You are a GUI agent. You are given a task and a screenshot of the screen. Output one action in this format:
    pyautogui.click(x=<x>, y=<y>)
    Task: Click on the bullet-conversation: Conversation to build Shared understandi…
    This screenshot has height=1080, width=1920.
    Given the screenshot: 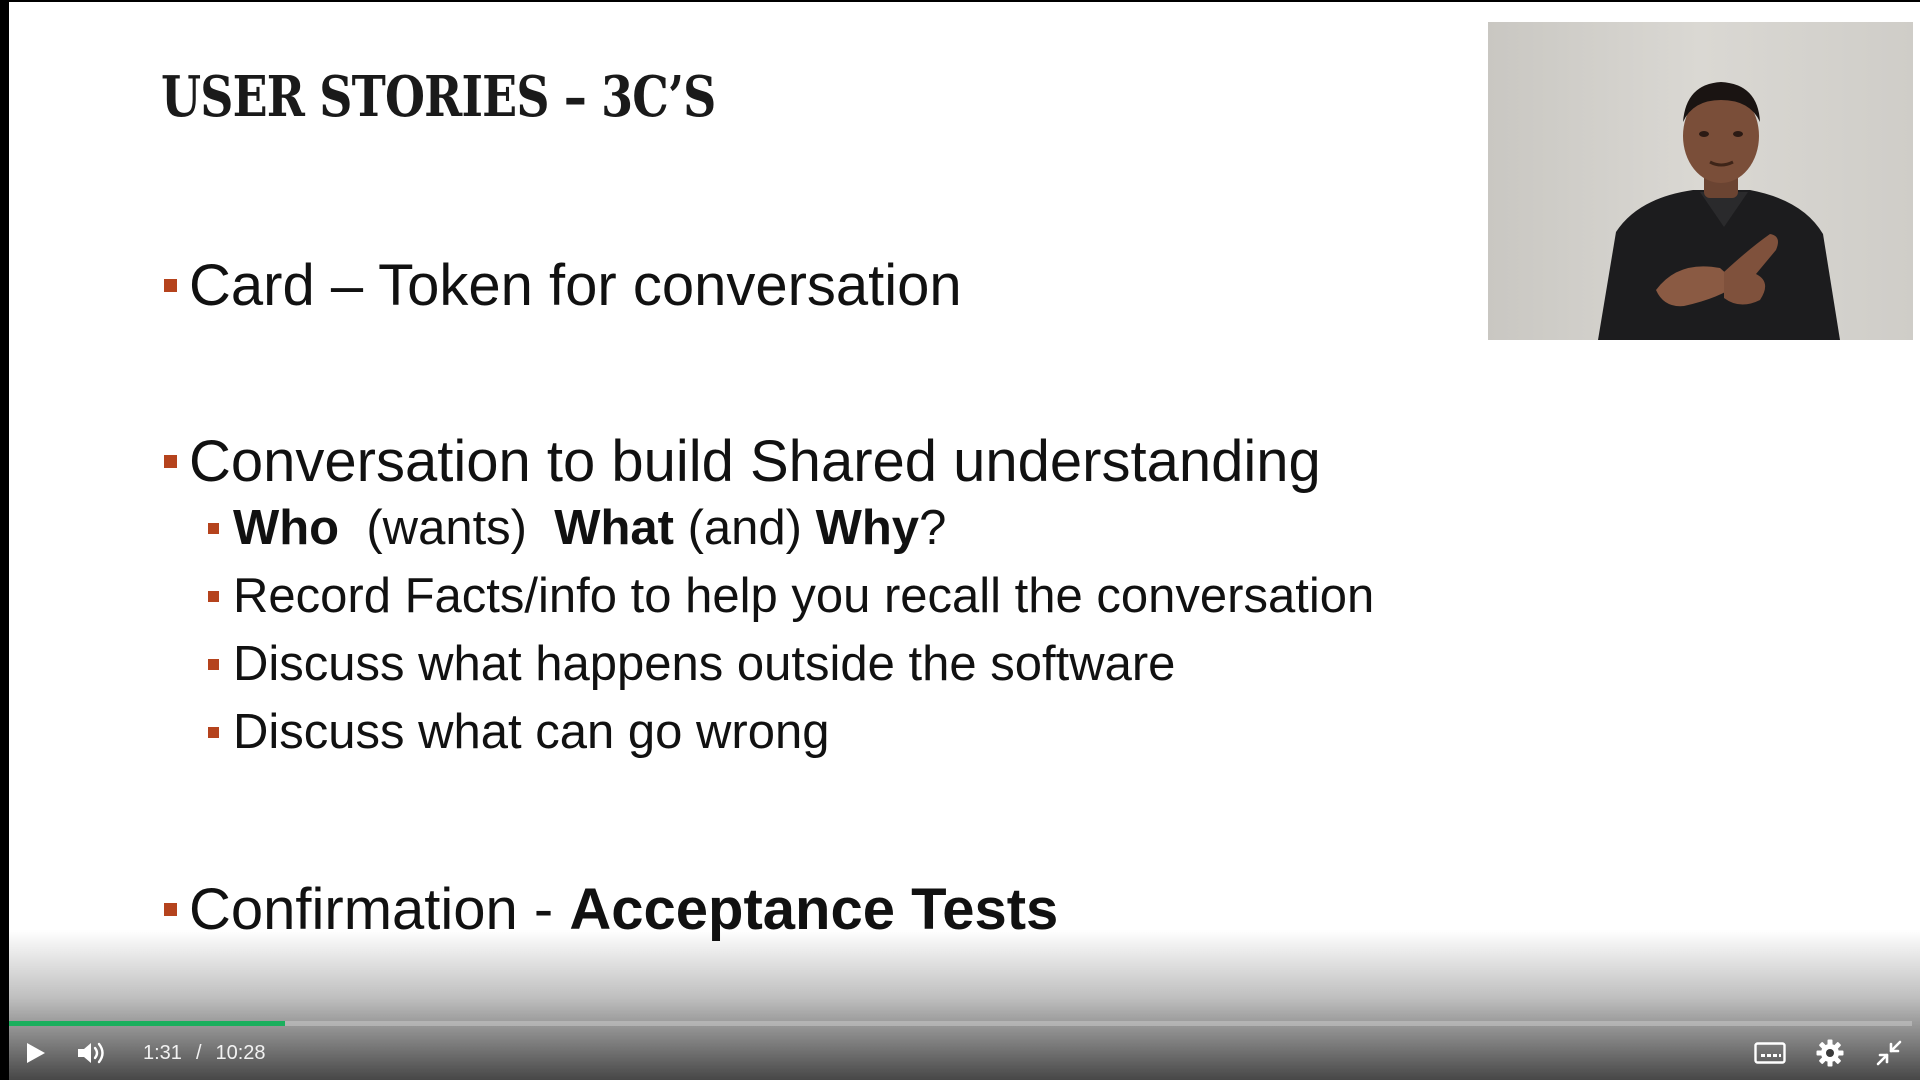 What is the action you would take?
    pyautogui.click(x=742, y=461)
    